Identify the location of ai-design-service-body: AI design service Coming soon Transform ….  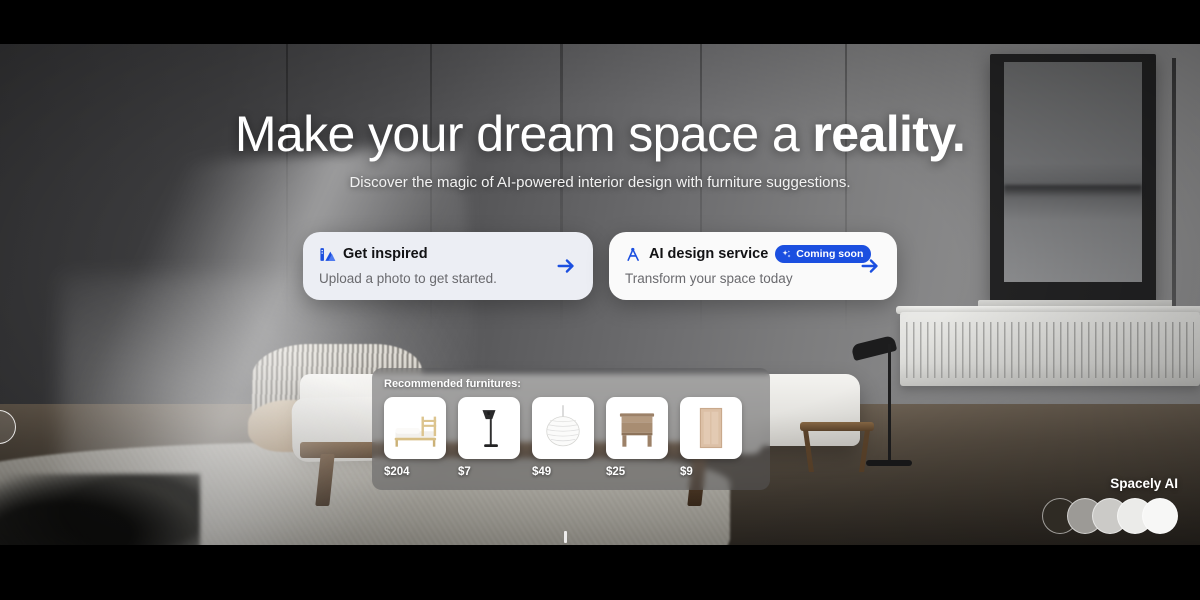
(748, 265).